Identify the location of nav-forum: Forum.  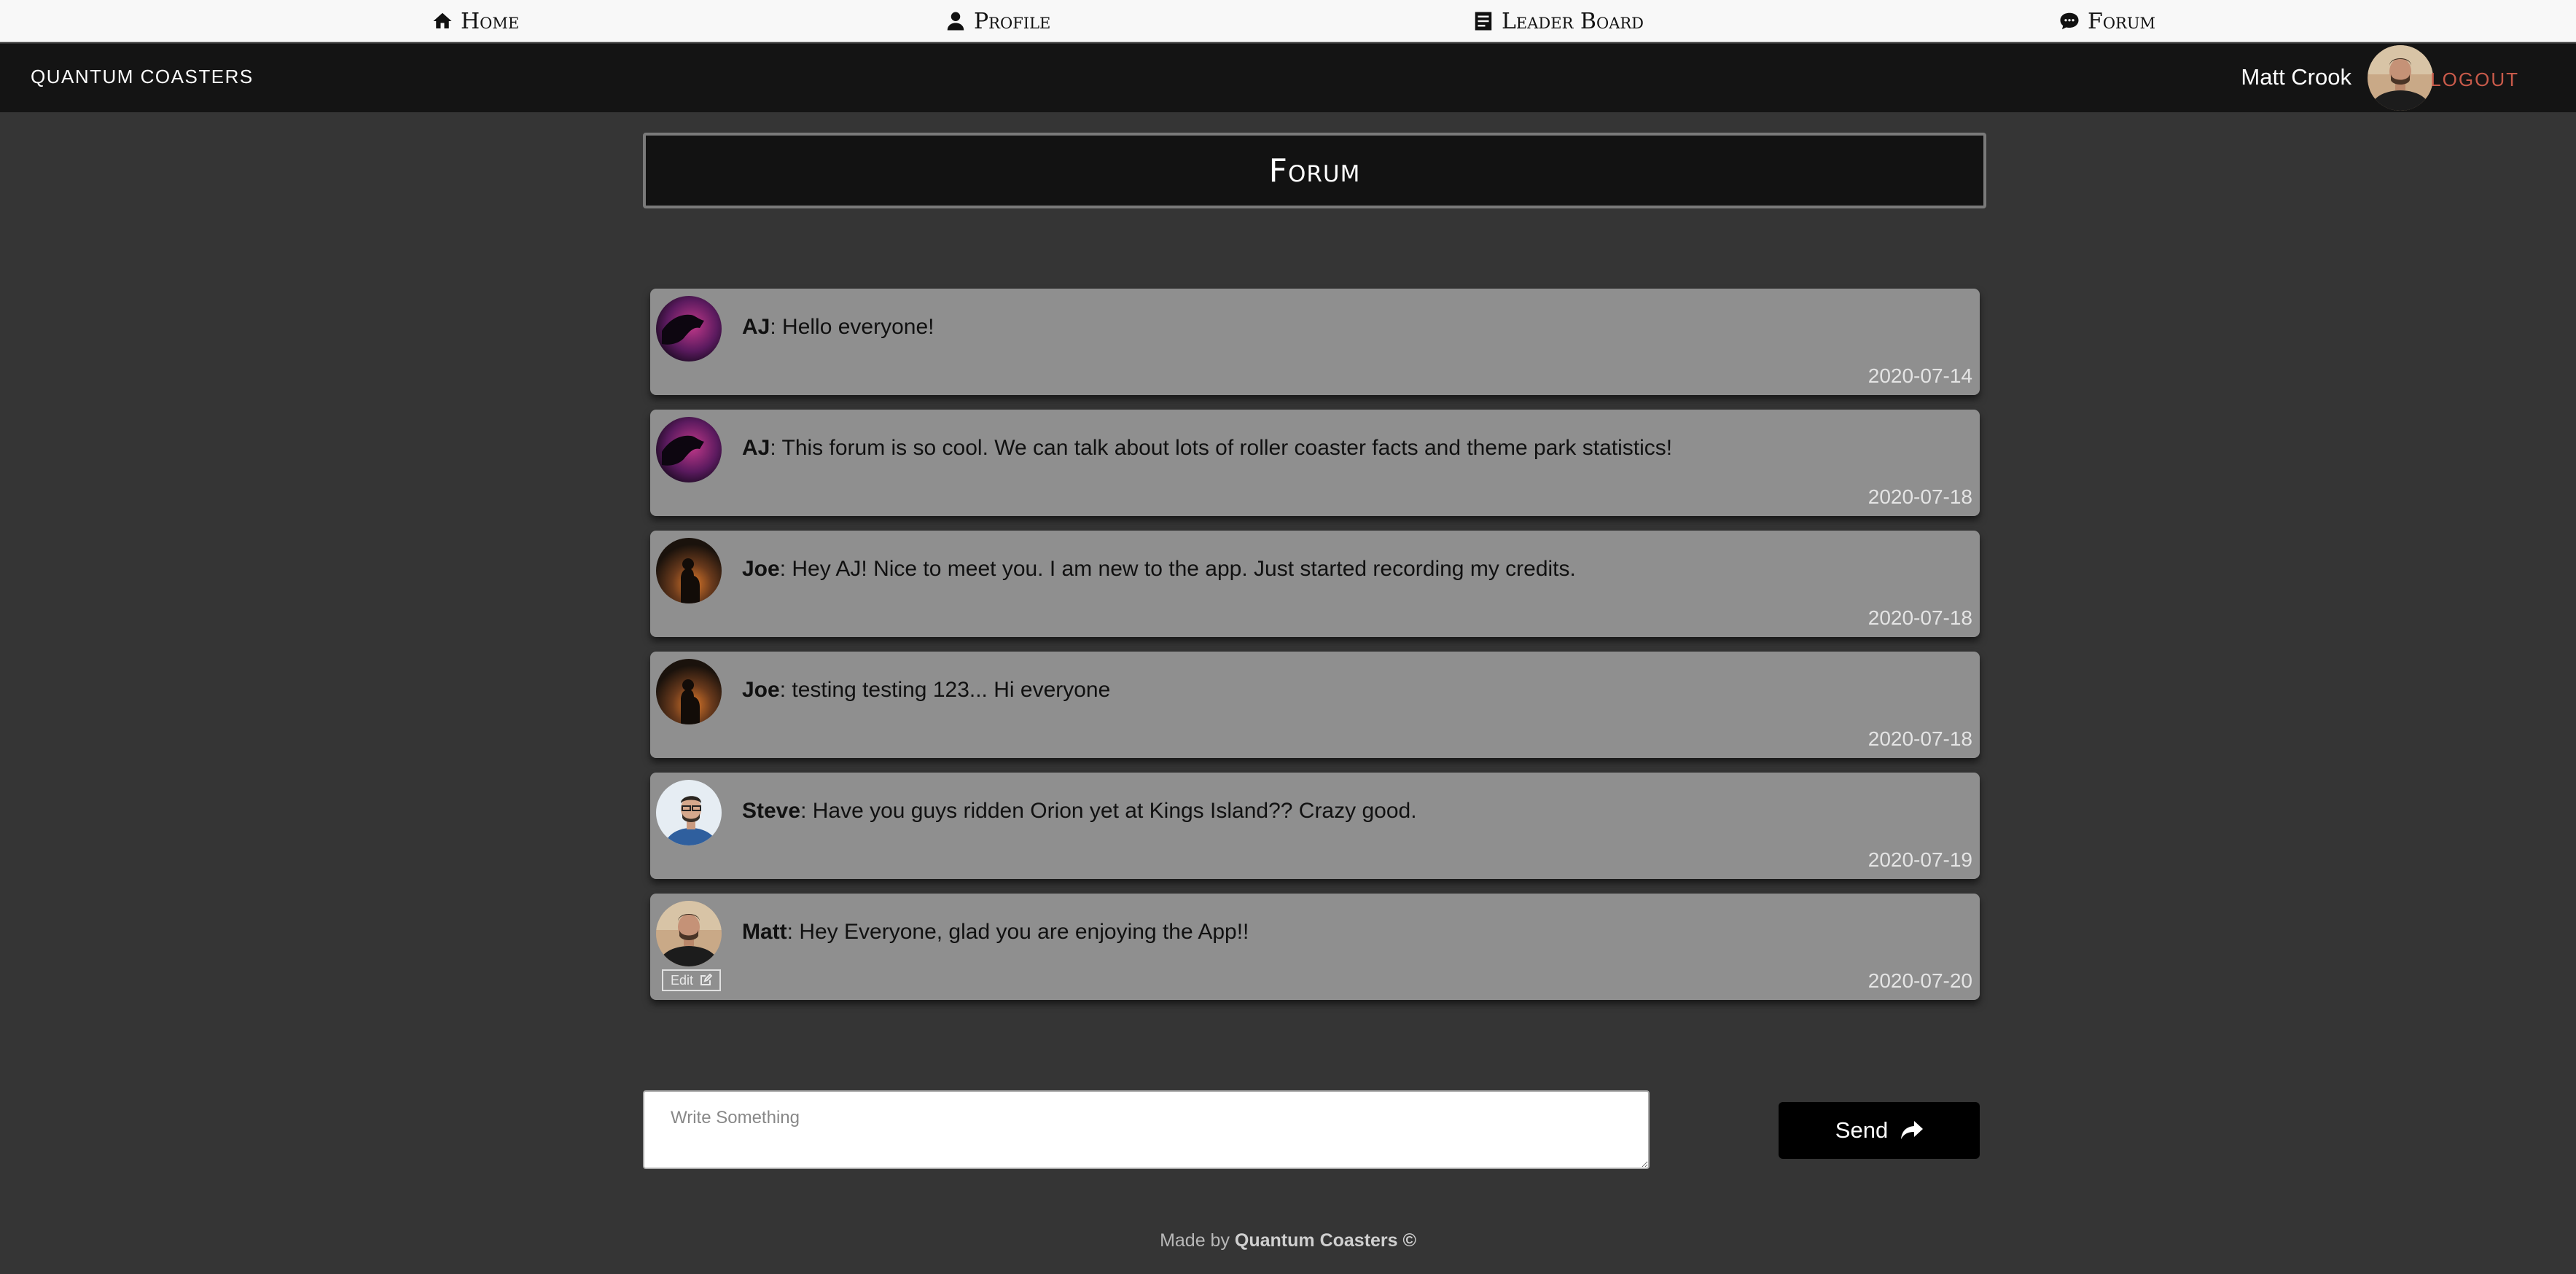
(2106, 21).